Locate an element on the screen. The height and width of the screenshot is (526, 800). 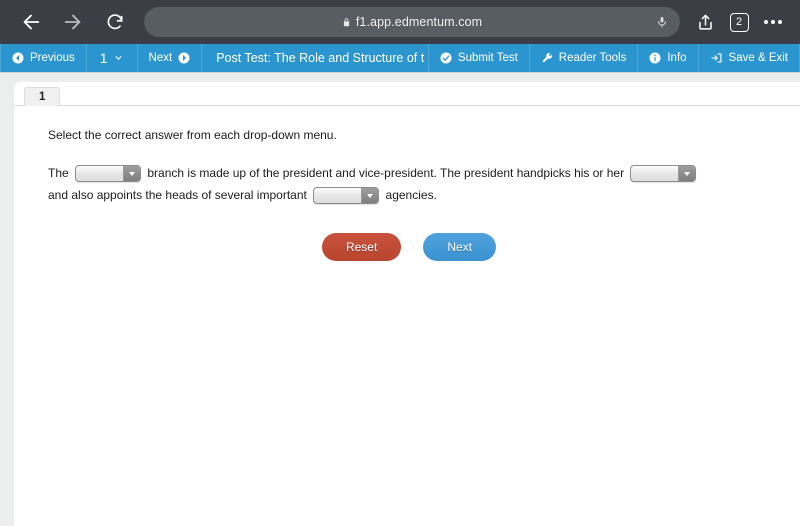
submit-test-button: Submit Test is located at coordinates (479, 58).